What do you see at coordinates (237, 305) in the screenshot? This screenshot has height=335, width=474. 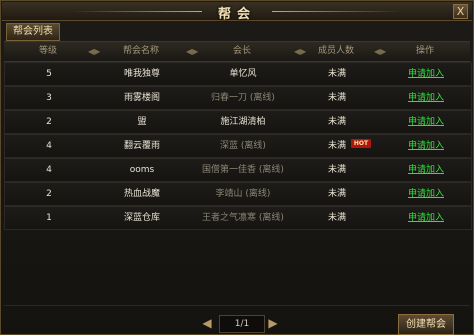 I see `footer-divider` at bounding box center [237, 305].